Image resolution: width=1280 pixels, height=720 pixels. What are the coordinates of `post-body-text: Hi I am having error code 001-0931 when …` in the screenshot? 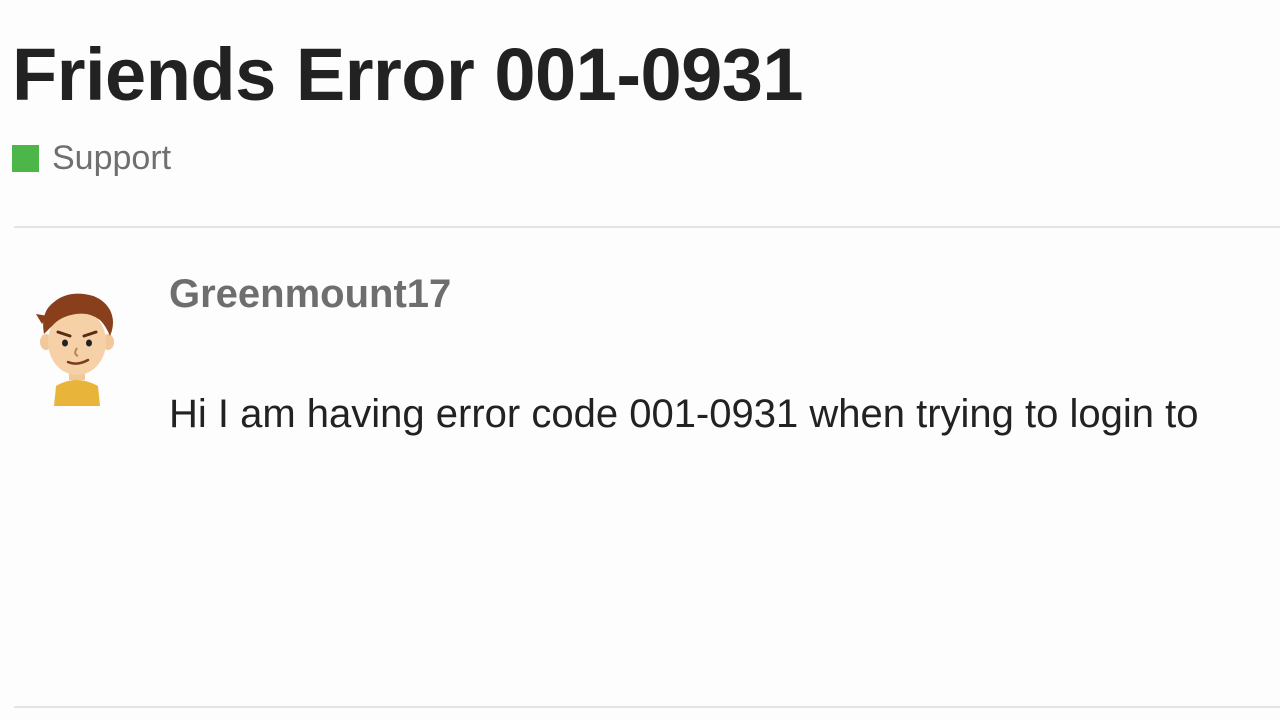 It's located at (684, 414).